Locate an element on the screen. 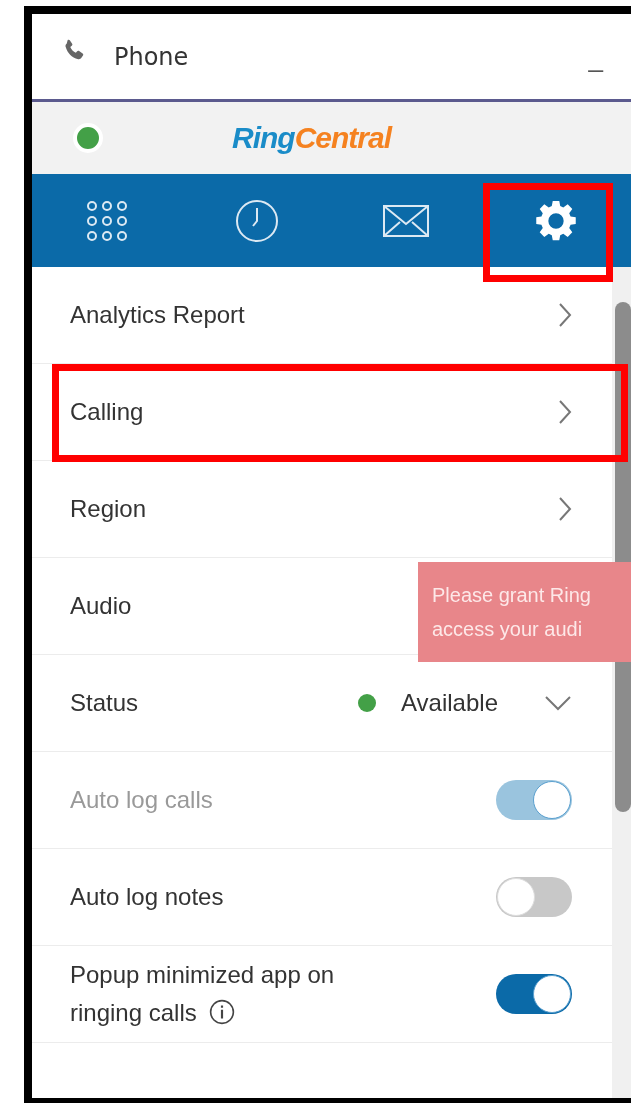 This screenshot has width=631, height=1109. setting-label: Popup minimized app on ringing calls is located at coordinates (203, 994).